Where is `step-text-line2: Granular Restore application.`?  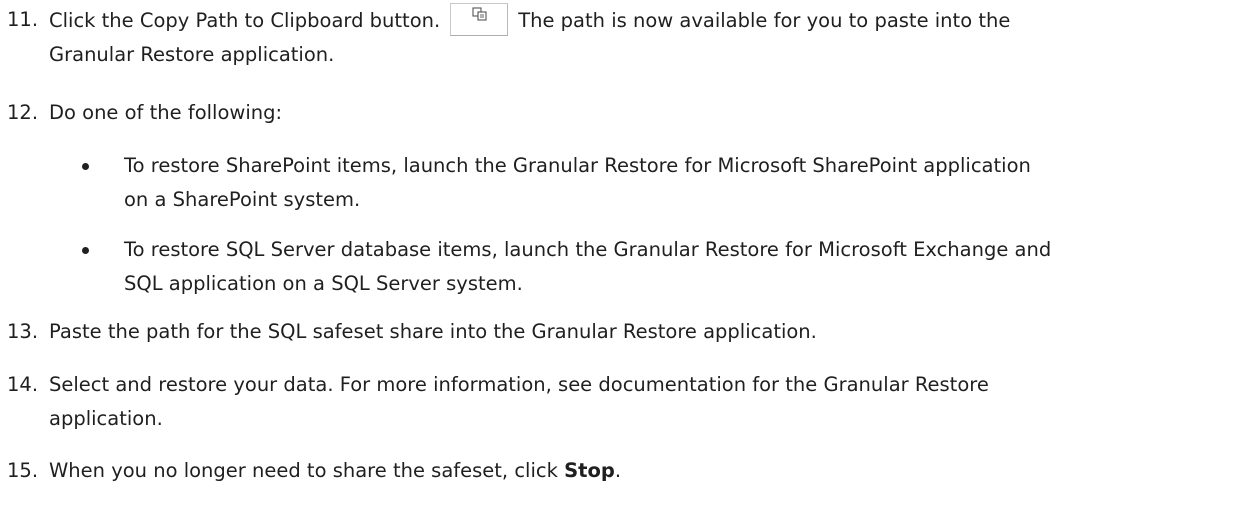
step-text-line2: Granular Restore application. is located at coordinates (192, 54).